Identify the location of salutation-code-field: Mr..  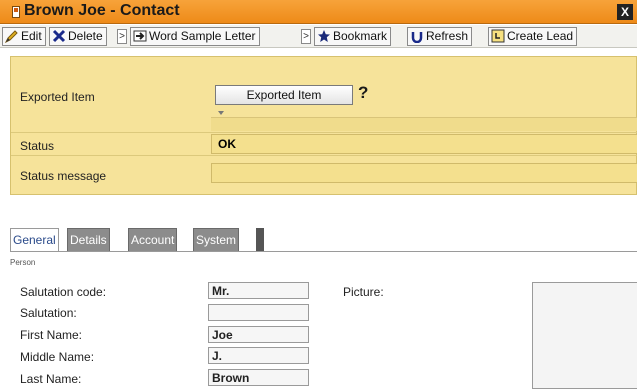
(258, 290).